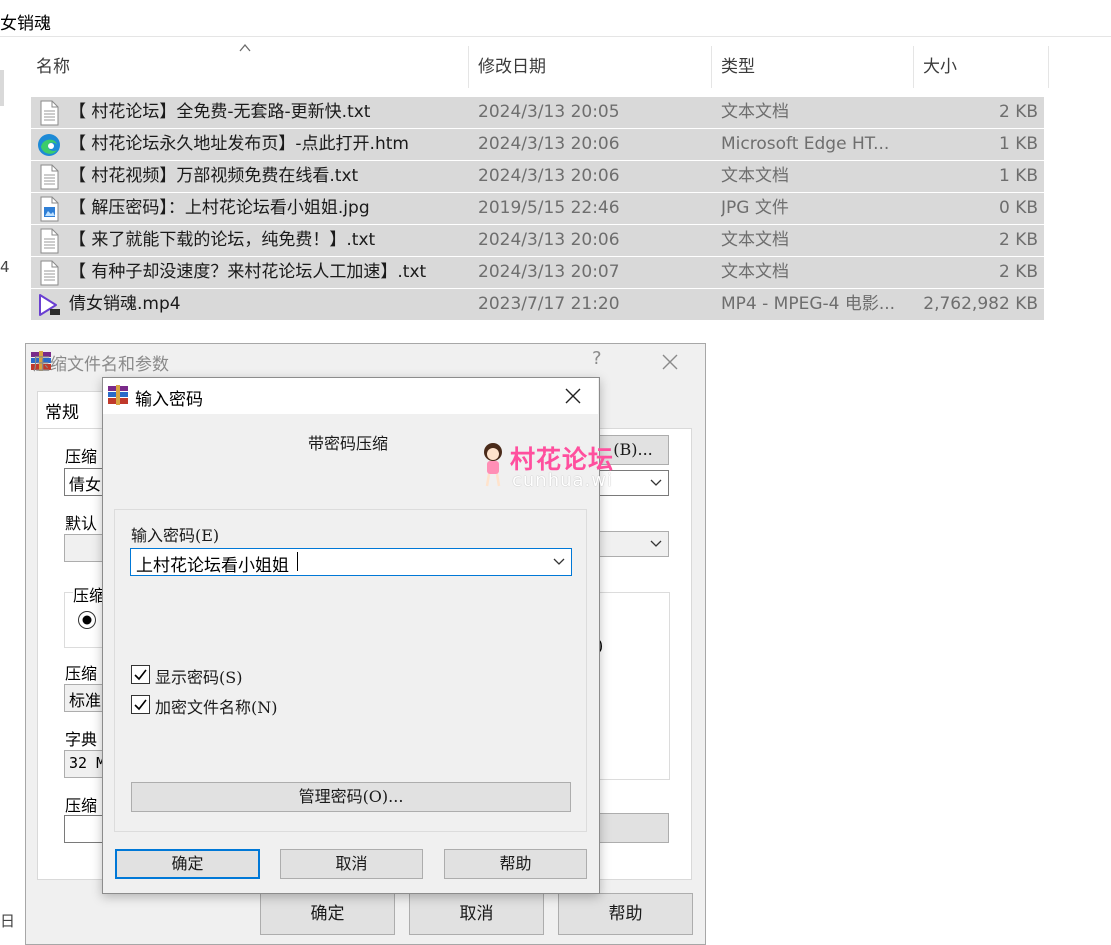  What do you see at coordinates (1018, 208) in the screenshot?
I see `file-size: 0 KB` at bounding box center [1018, 208].